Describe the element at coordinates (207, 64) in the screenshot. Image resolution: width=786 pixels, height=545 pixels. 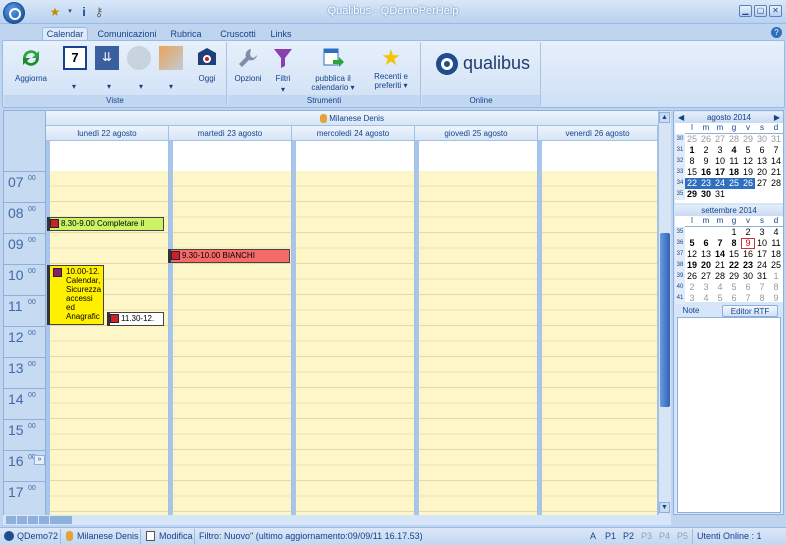
I see `oggi-button: Oggi` at that location.